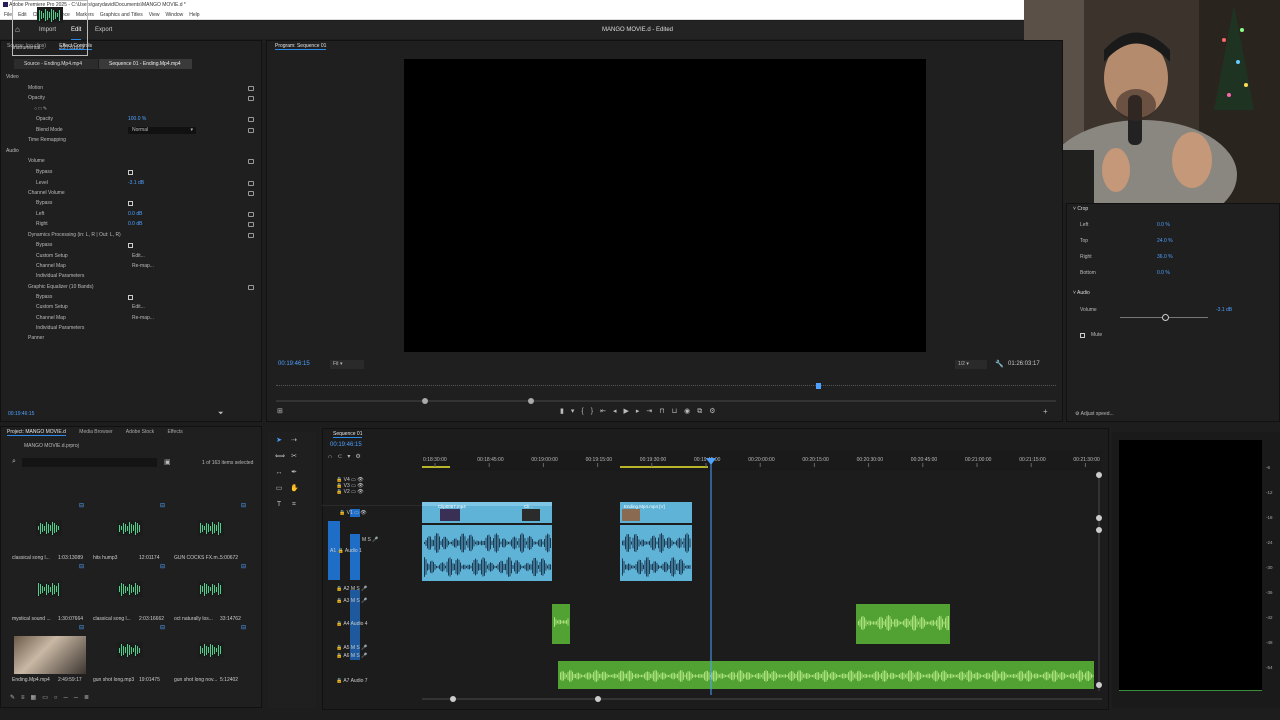  What do you see at coordinates (140, 432) in the screenshot?
I see `tab-adobe-stock: Adobe Stock` at bounding box center [140, 432].